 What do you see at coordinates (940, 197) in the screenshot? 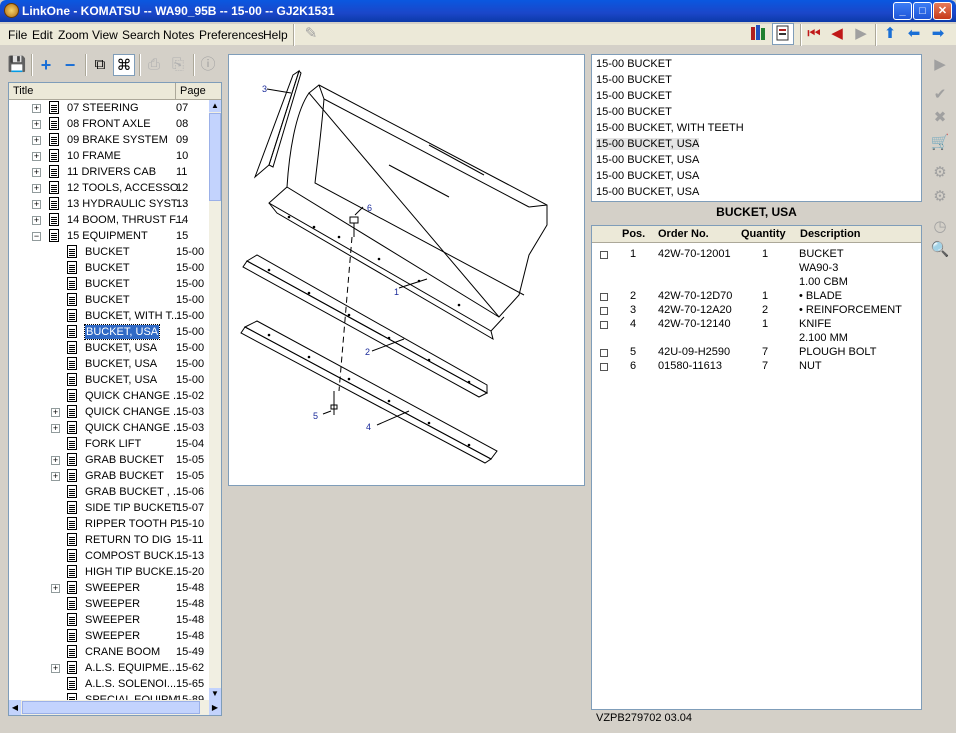
I see `cart-remove-icon: ⚙` at bounding box center [940, 197].